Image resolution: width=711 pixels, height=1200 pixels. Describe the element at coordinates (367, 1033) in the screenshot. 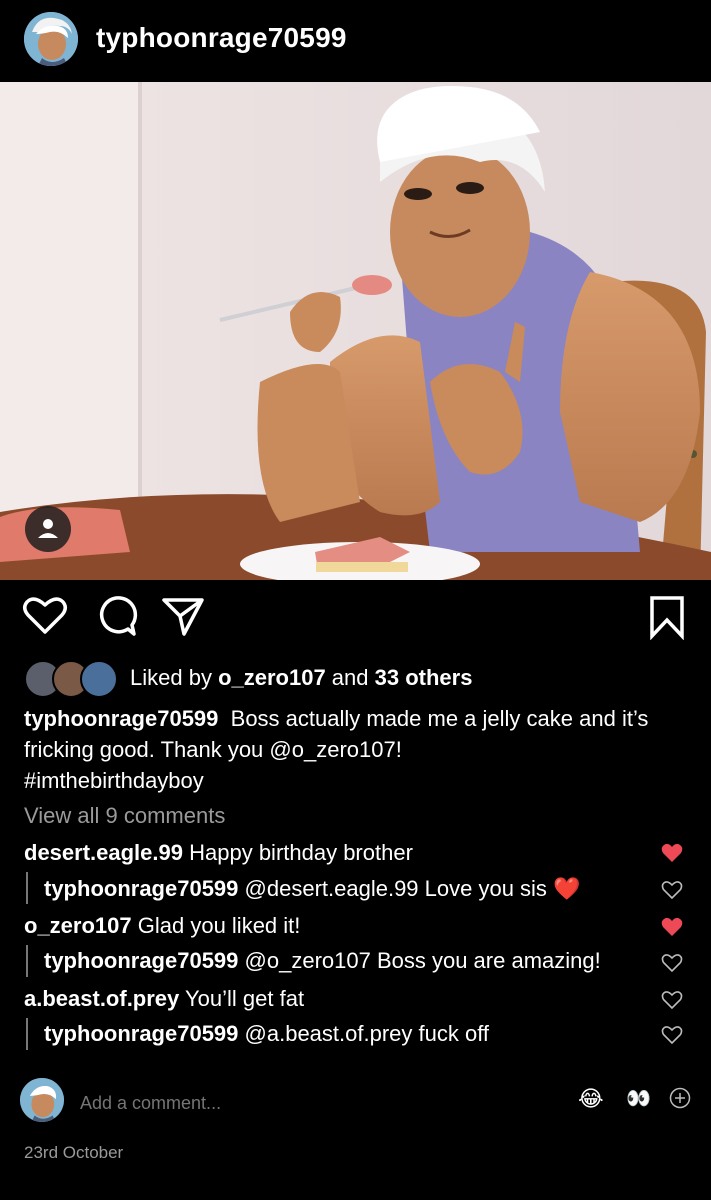

I see `reply-text: @a.beast.of.prey fuck off` at that location.